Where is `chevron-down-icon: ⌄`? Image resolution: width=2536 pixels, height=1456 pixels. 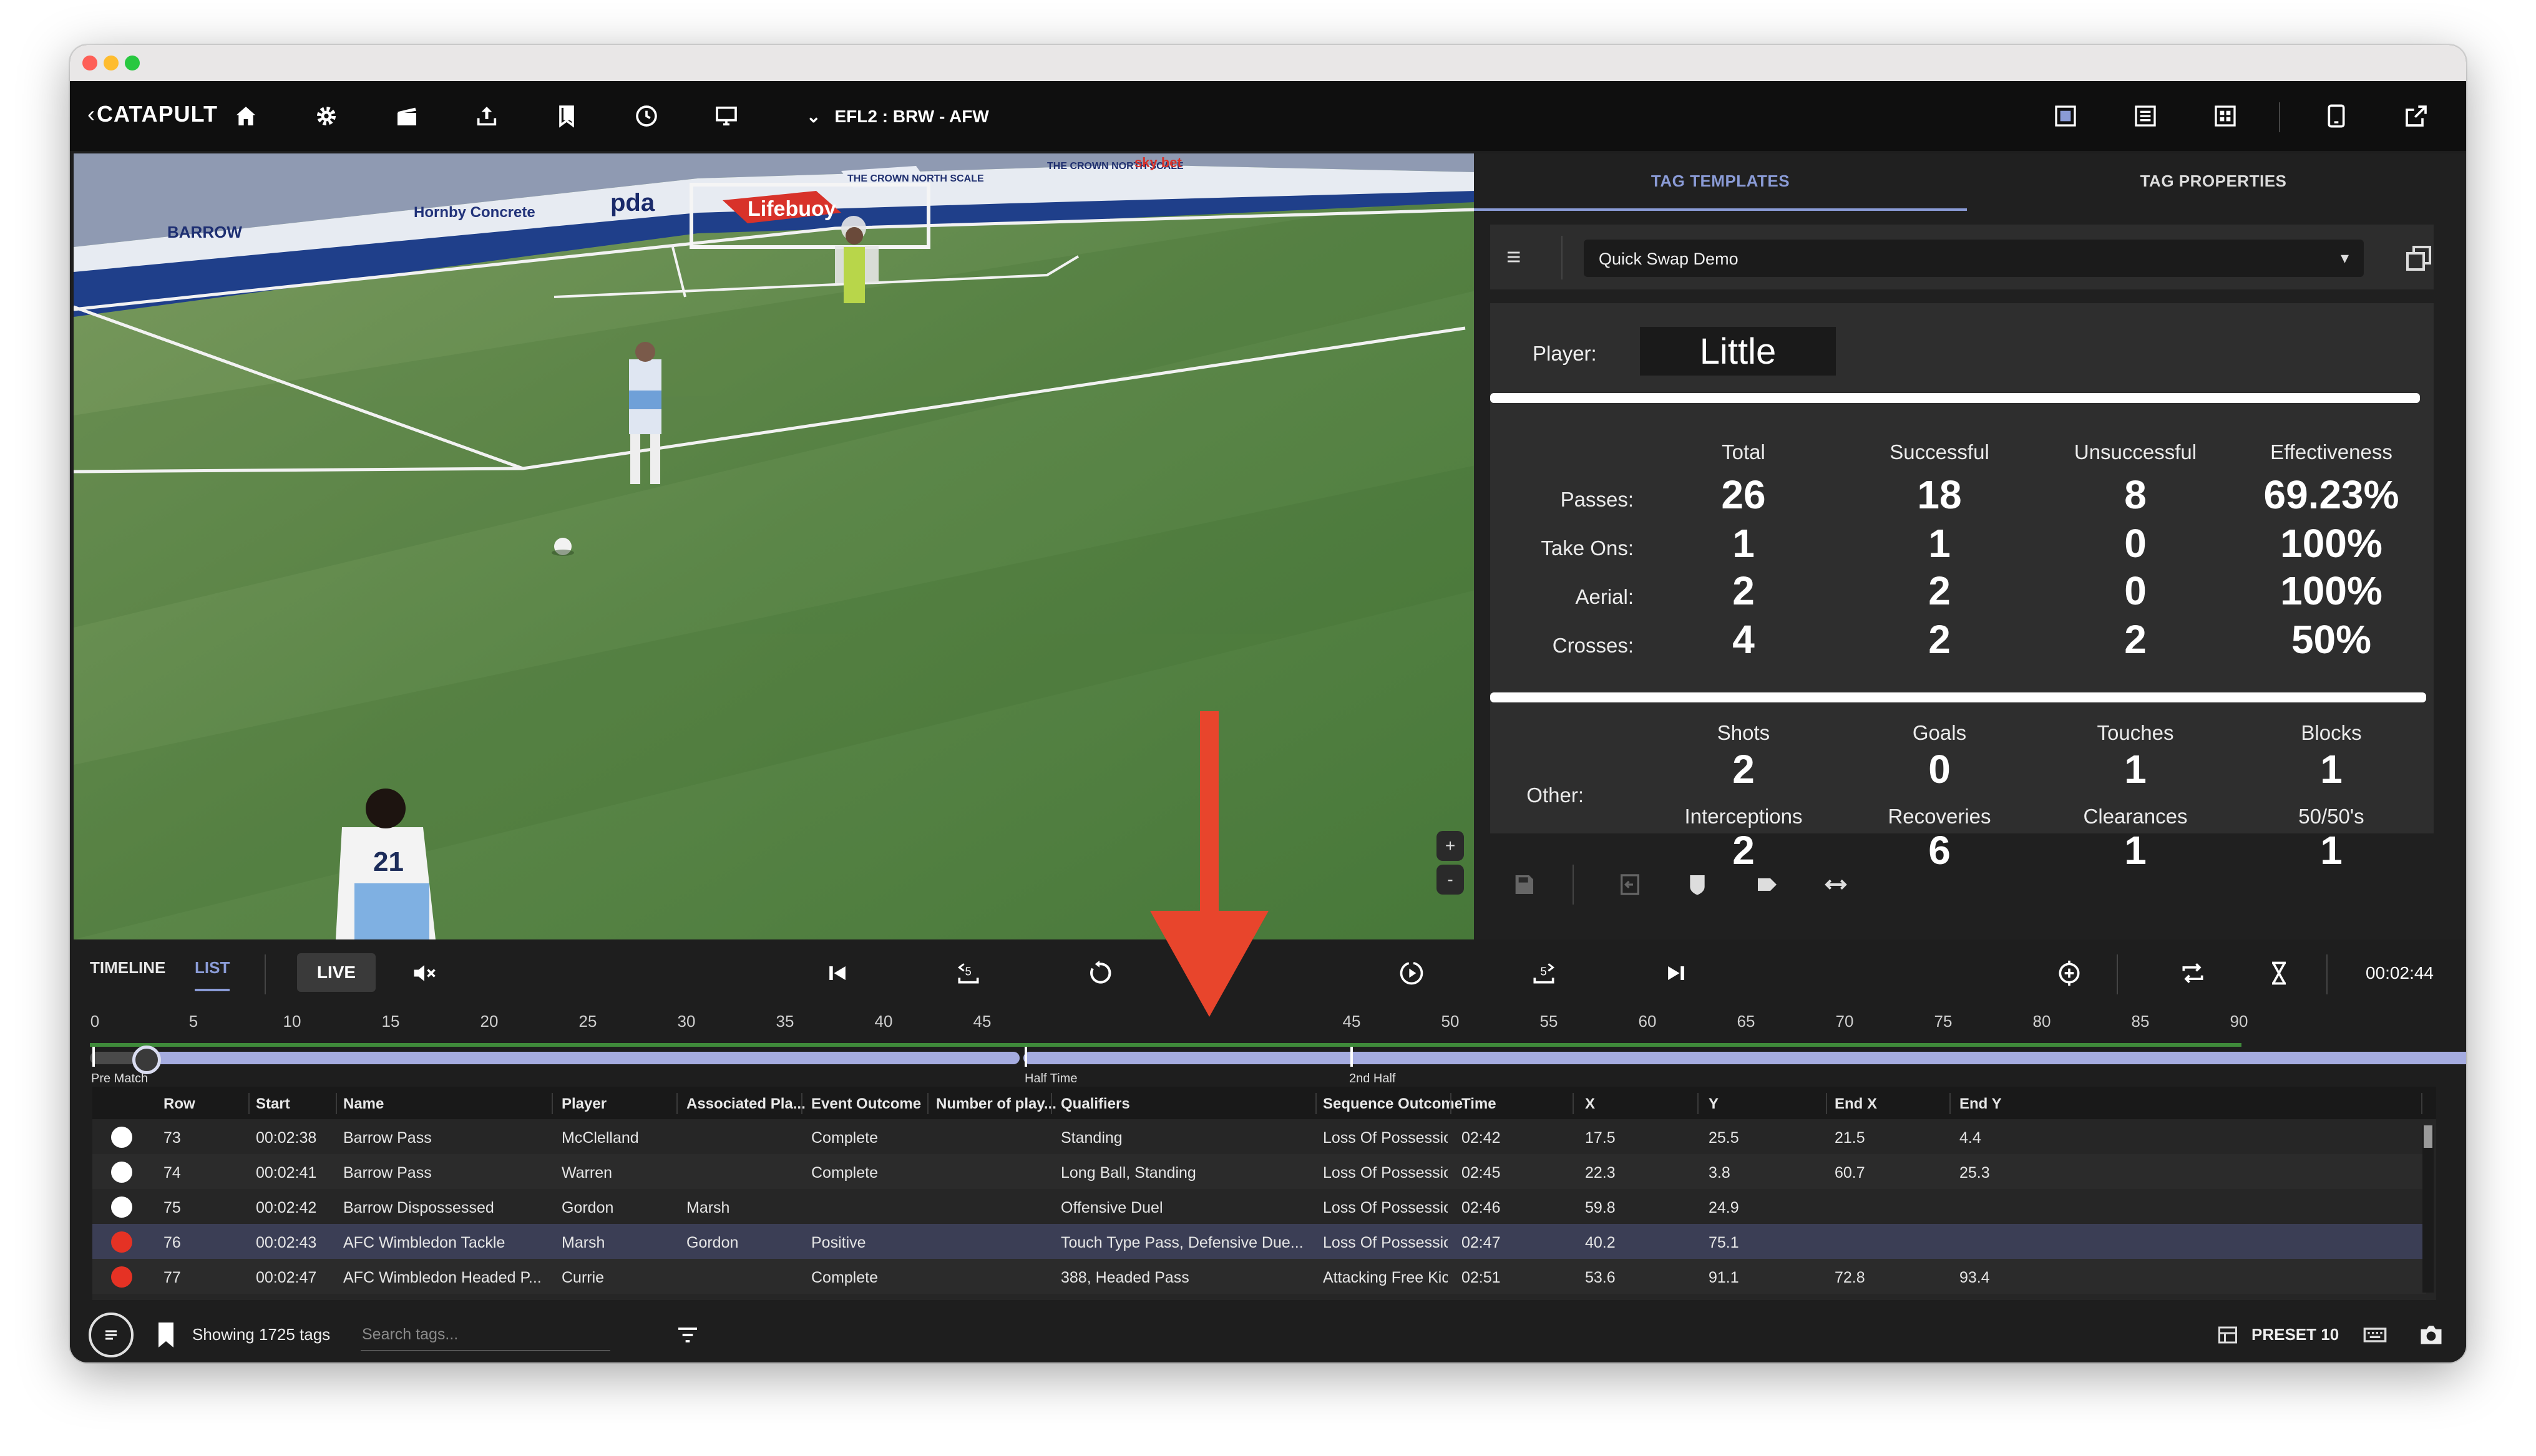 chevron-down-icon: ⌄ is located at coordinates (813, 116).